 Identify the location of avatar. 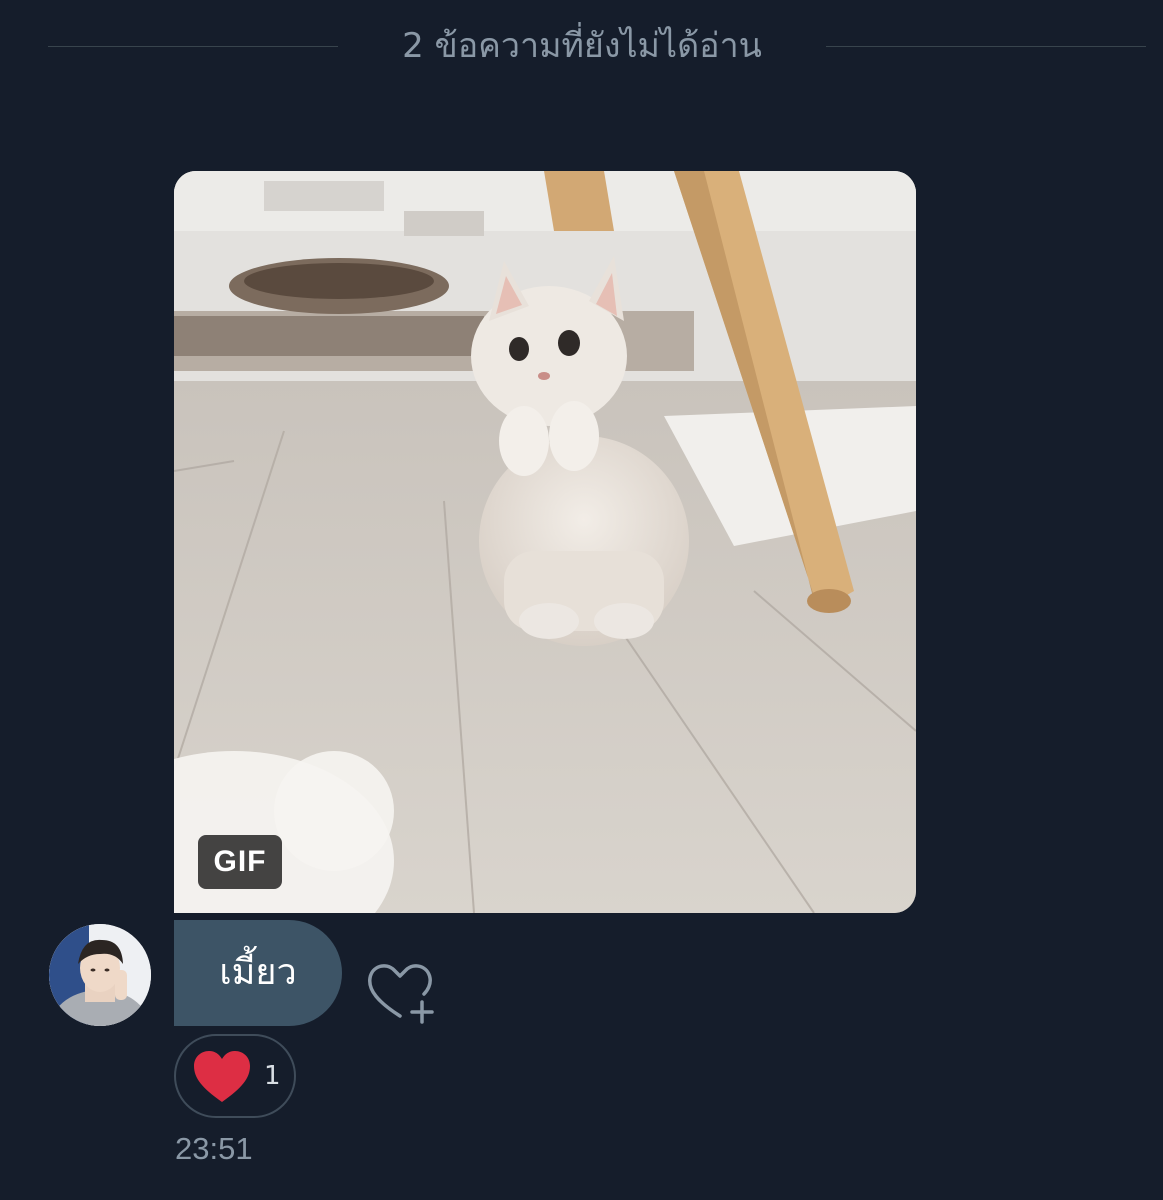
(100, 975).